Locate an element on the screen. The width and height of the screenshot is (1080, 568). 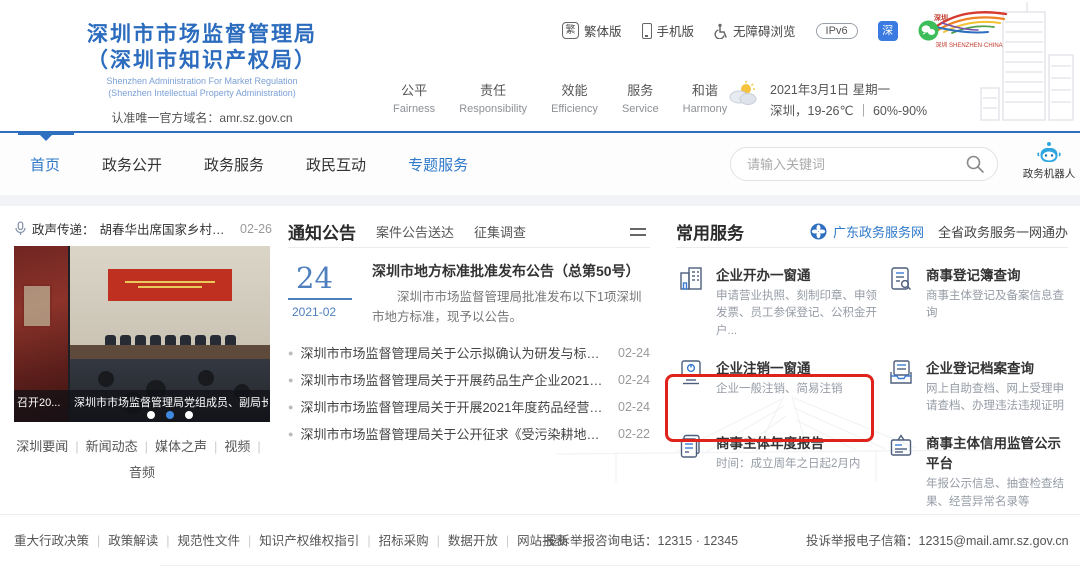
footer-link-major-decisions: 重大行政决策 is located at coordinates (51, 541).